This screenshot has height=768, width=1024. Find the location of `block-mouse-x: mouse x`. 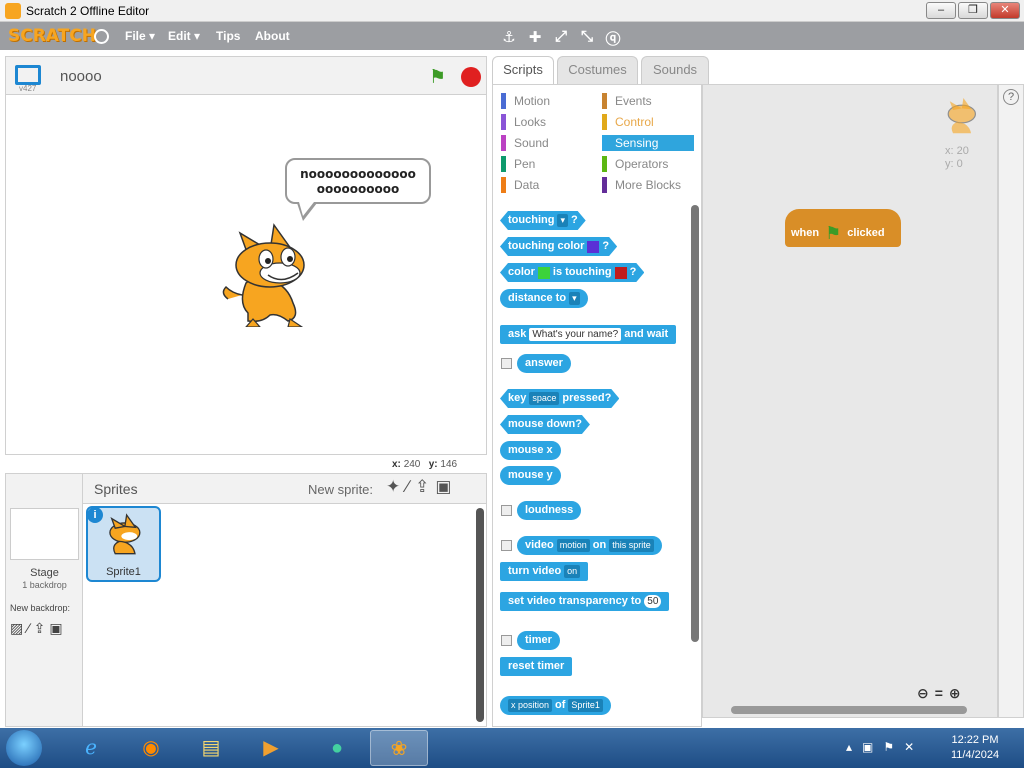

block-mouse-x: mouse x is located at coordinates (530, 450).